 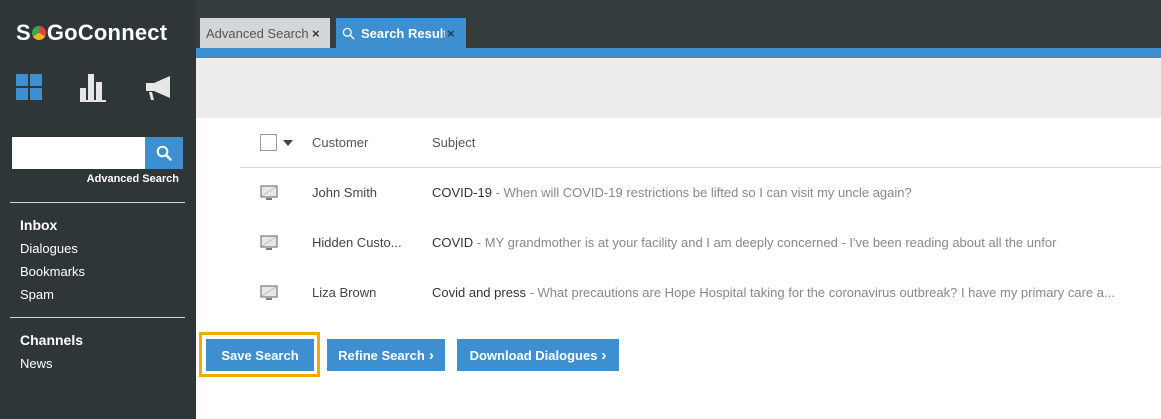 I want to click on dashboard-icon, so click(x=29, y=87).